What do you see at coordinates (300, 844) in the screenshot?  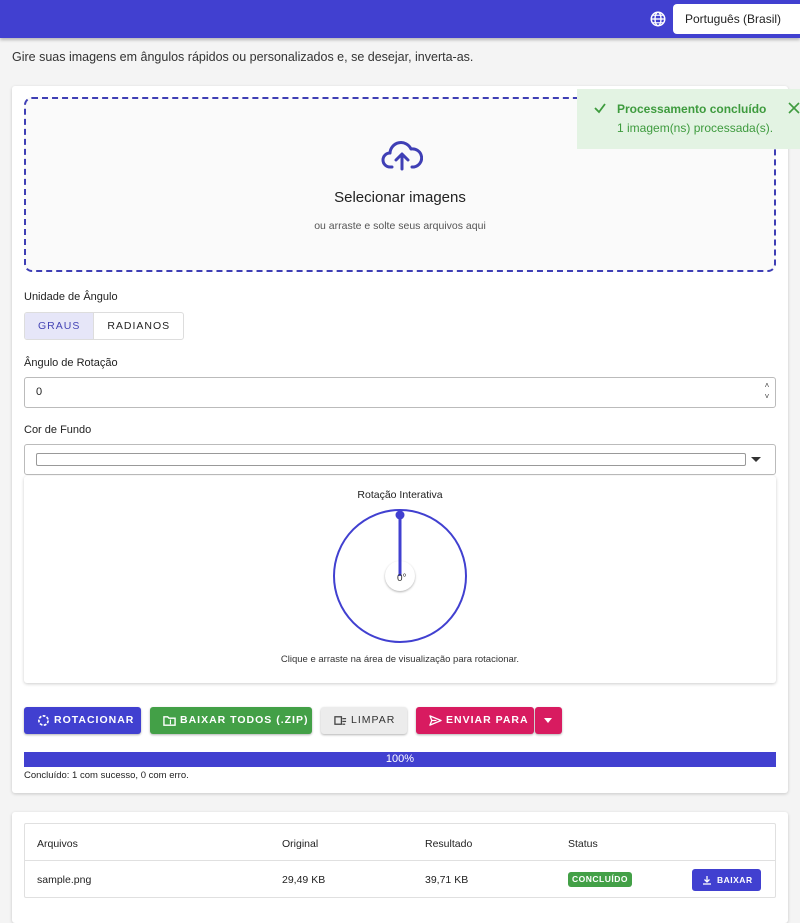 I see `column-header-original: Original` at bounding box center [300, 844].